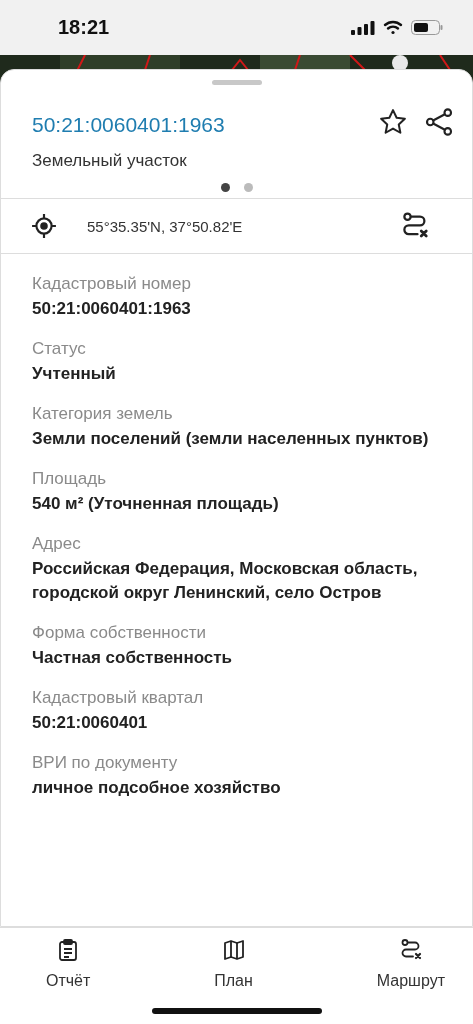 Image resolution: width=473 pixels, height=1024 pixels. Describe the element at coordinates (110, 161) in the screenshot. I see `parcel-type: Земельный участок` at that location.